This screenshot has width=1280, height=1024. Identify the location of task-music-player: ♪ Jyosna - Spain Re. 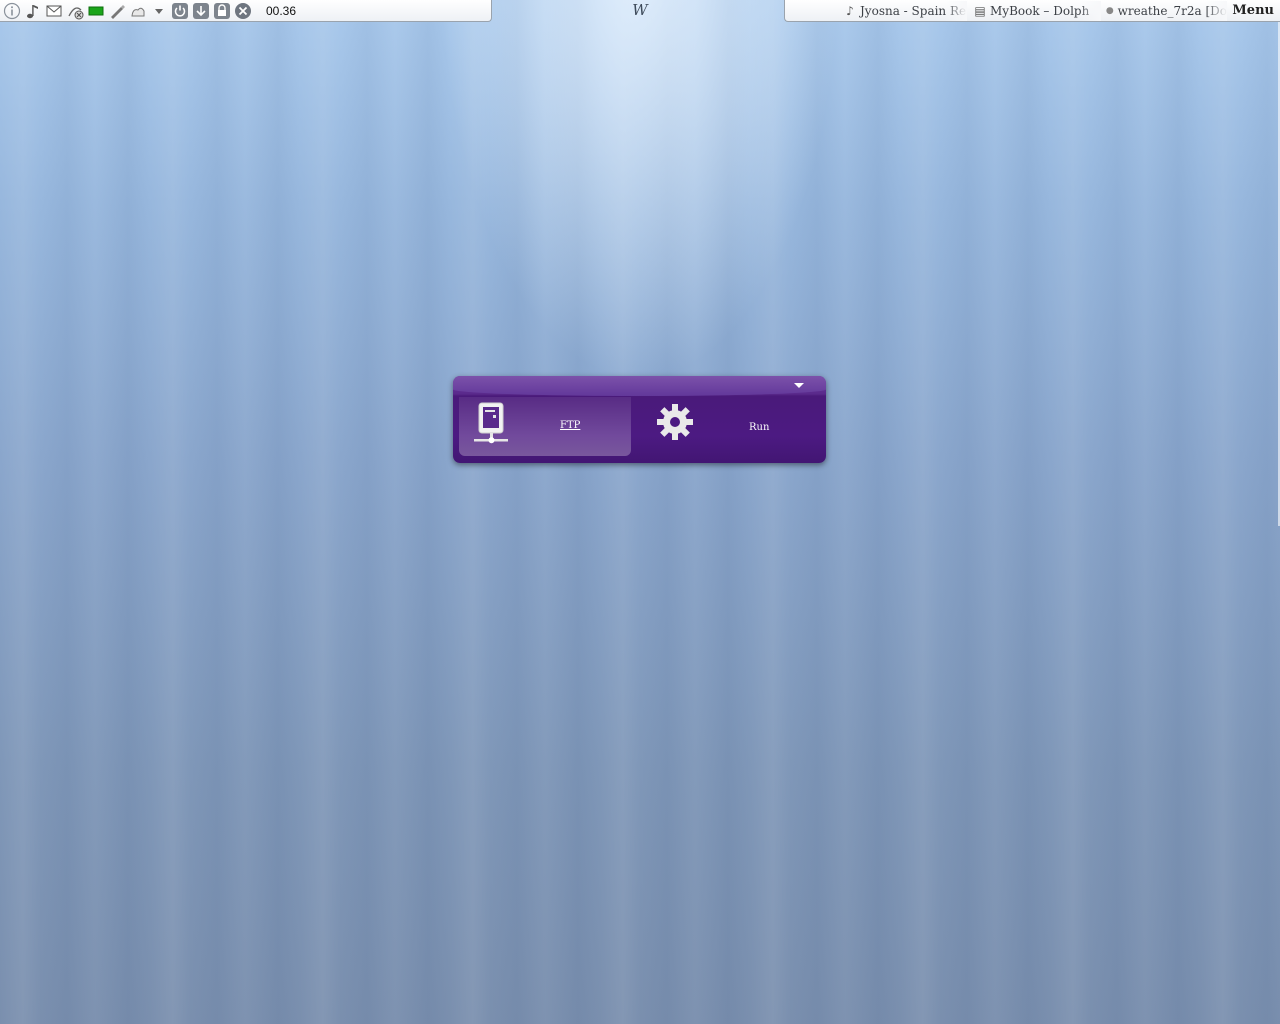
(905, 10).